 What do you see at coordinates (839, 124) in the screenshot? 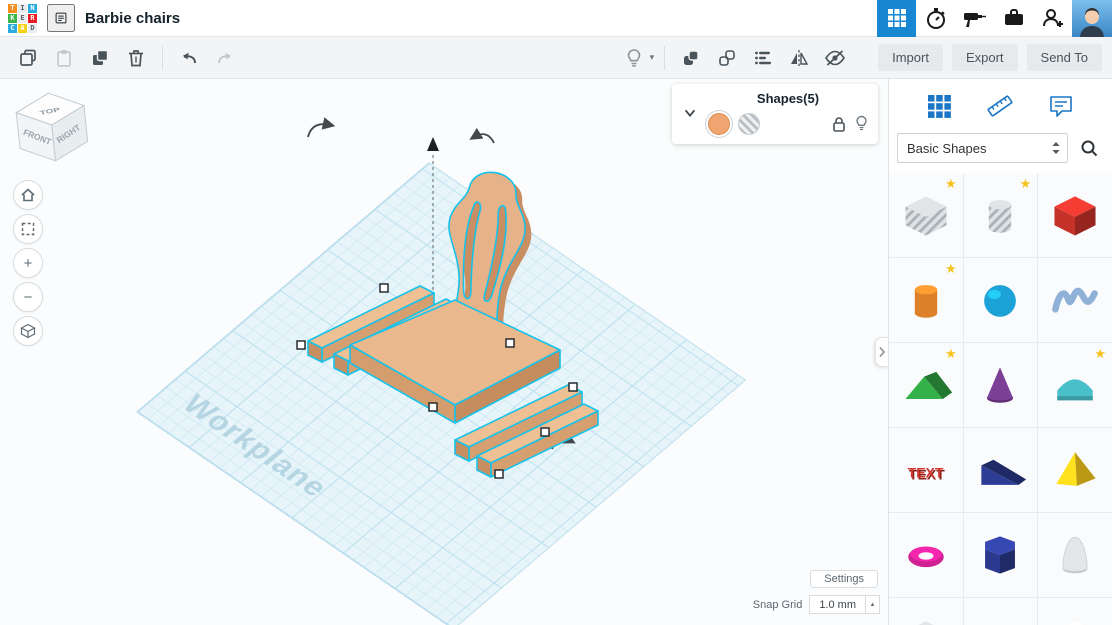
I see `lock-button` at bounding box center [839, 124].